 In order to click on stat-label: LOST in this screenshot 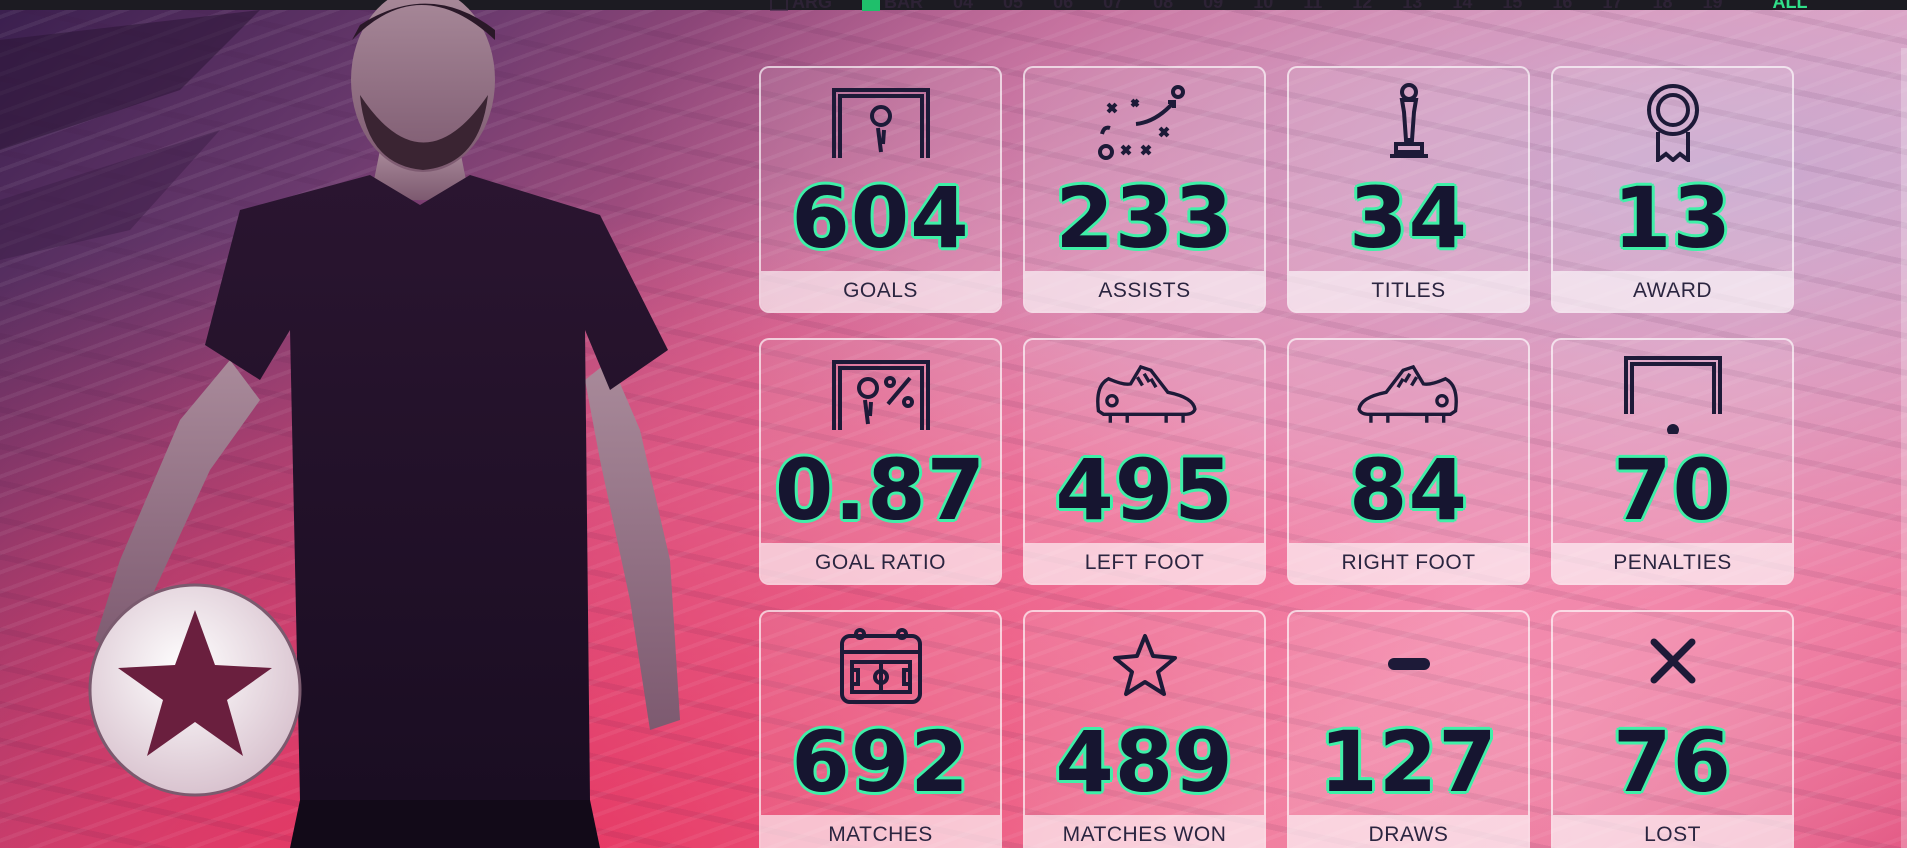, I will do `click(1672, 831)`.